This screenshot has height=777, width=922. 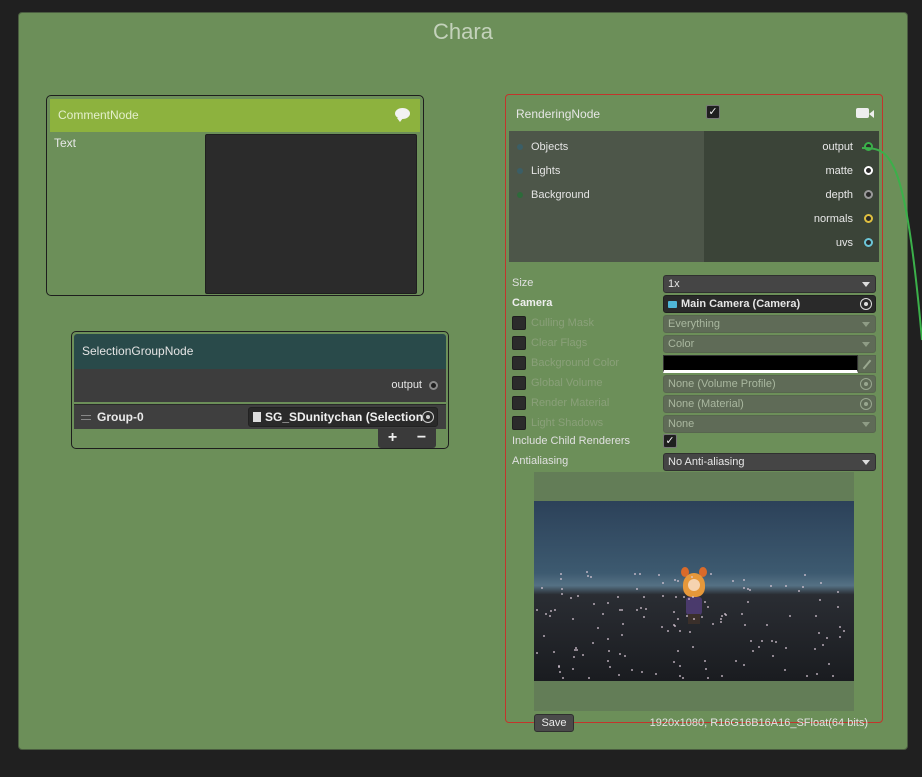 I want to click on output-edge-line, so click(x=891, y=244).